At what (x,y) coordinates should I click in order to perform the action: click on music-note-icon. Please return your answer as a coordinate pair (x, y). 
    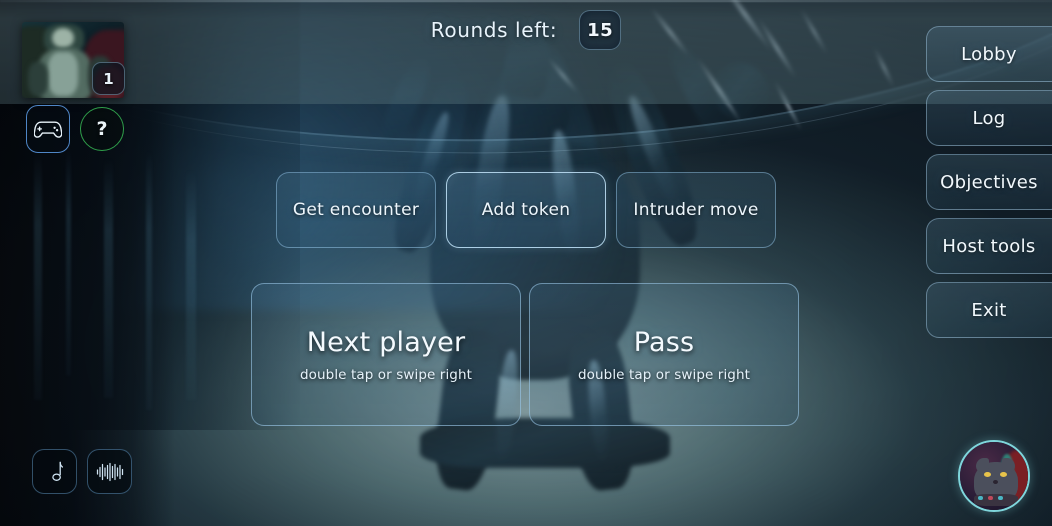
    Looking at the image, I should click on (55, 472).